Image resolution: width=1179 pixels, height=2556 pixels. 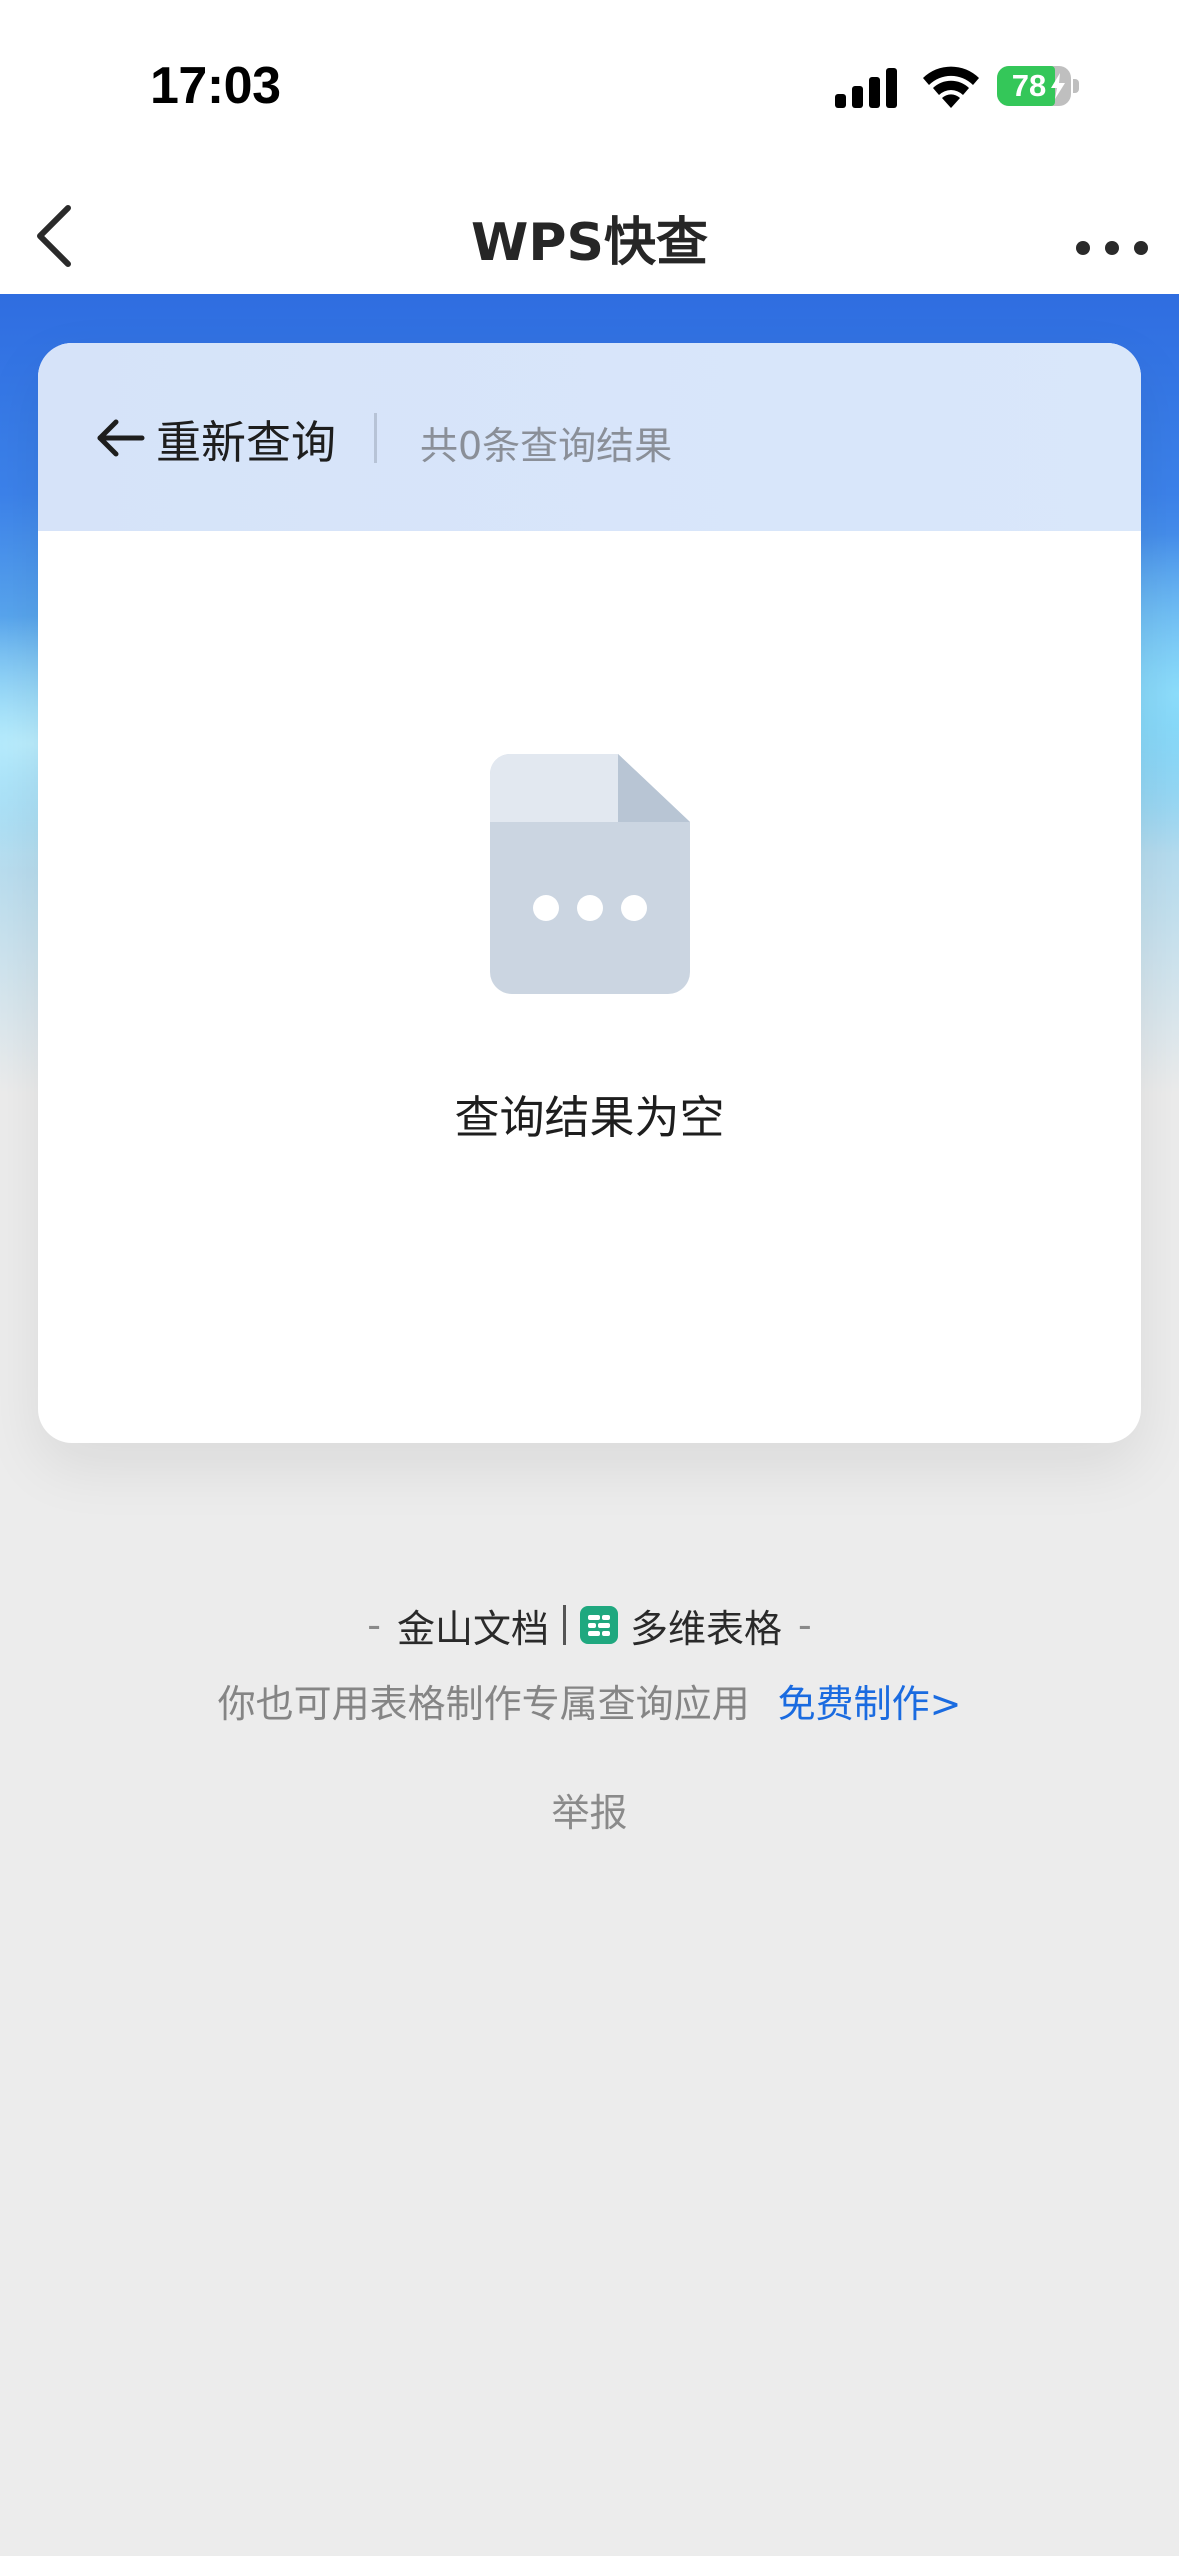 What do you see at coordinates (866, 88) in the screenshot?
I see `signal-icon` at bounding box center [866, 88].